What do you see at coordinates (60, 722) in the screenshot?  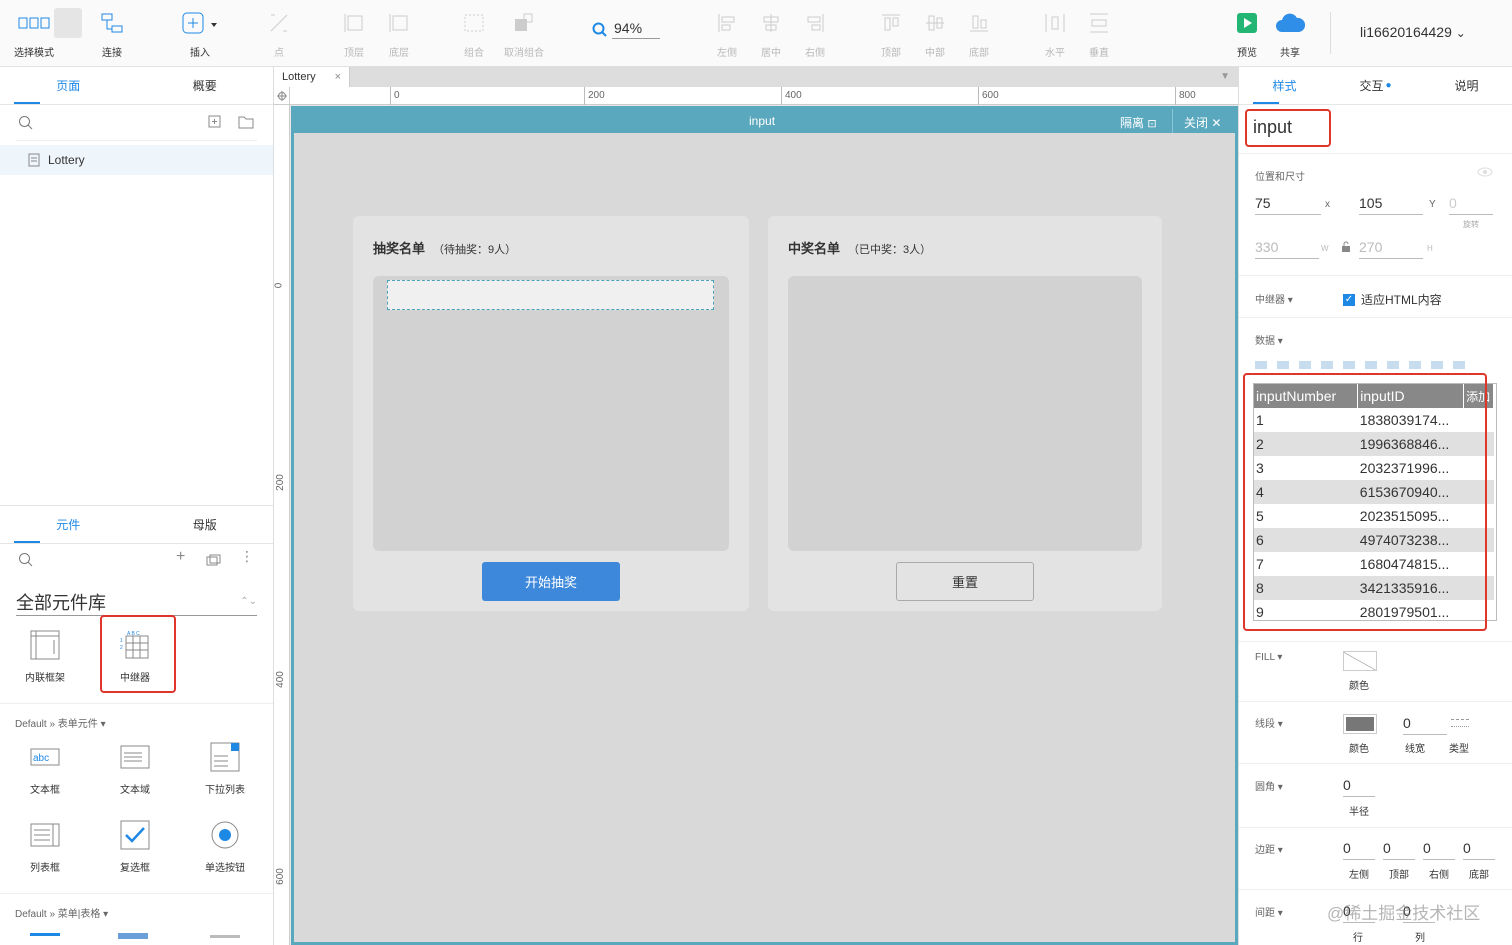 I see `group-form-label: Default » 表单元件 ▾` at bounding box center [60, 722].